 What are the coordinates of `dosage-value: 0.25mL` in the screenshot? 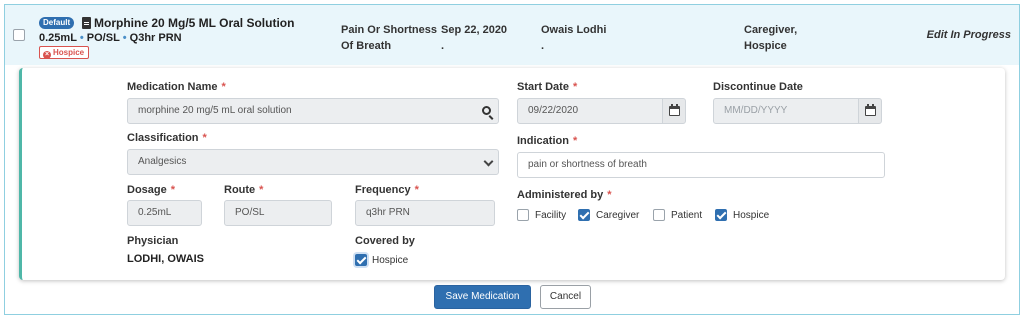 It's located at (155, 212).